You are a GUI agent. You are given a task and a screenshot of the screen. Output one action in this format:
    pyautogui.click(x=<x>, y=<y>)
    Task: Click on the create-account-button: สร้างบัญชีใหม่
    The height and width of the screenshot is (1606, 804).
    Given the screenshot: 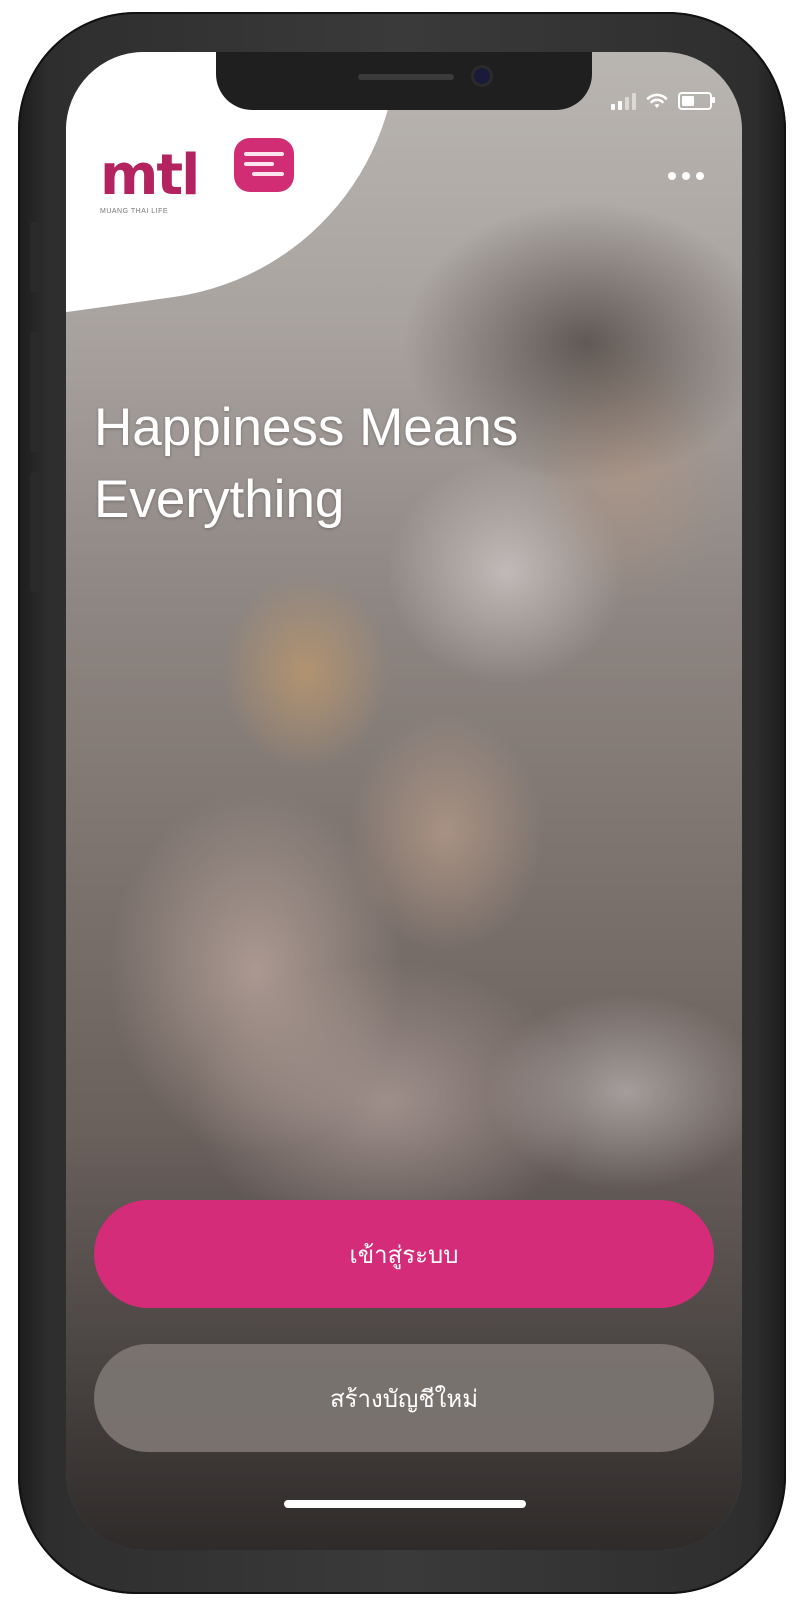 What is the action you would take?
    pyautogui.click(x=404, y=1398)
    